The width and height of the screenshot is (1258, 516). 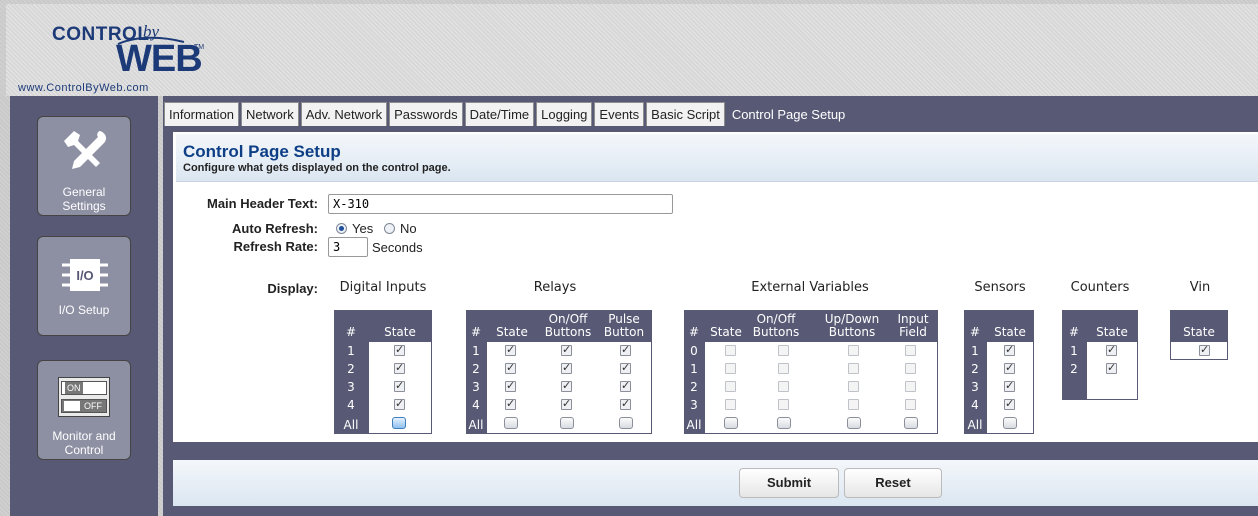 What do you see at coordinates (510, 349) in the screenshot?
I see `relay-1-state-checkbox` at bounding box center [510, 349].